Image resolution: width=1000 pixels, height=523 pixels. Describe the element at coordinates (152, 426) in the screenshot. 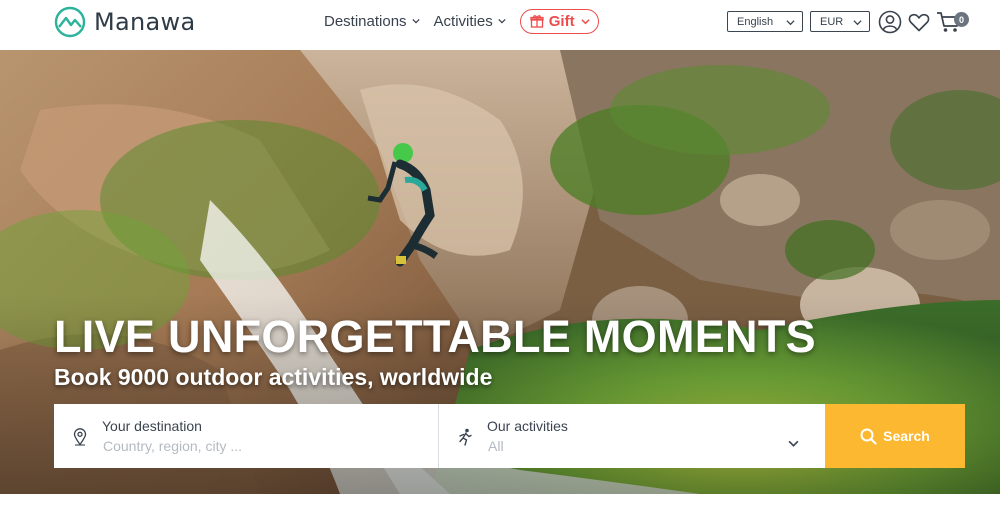

I see `destination-label: Your destination` at that location.